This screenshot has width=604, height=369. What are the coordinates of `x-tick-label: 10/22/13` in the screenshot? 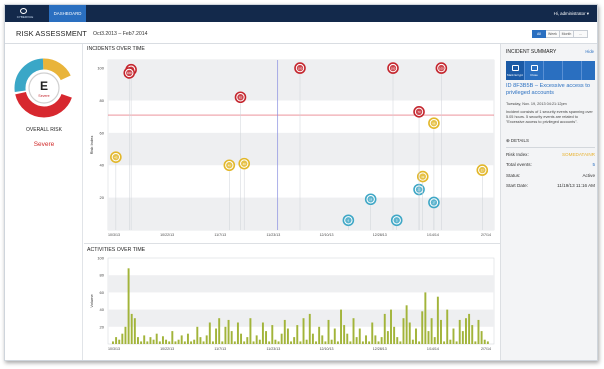 It's located at (167, 235).